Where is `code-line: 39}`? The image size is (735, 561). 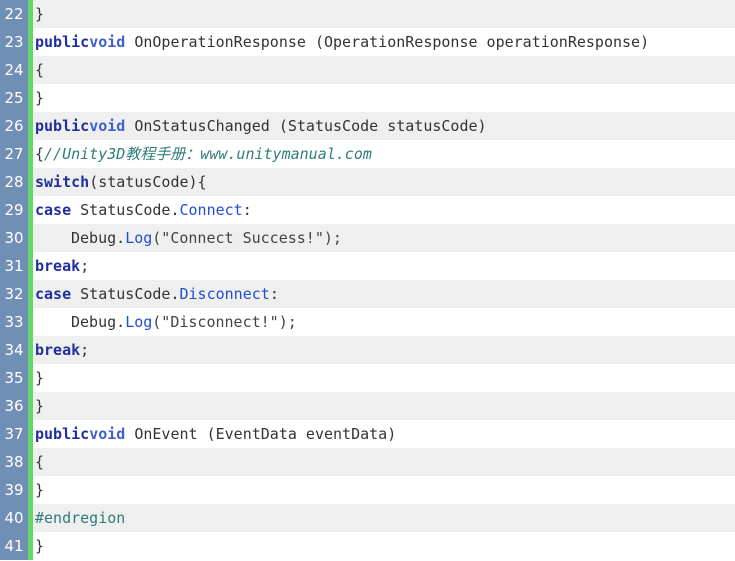
code-line: 39} is located at coordinates (367, 490).